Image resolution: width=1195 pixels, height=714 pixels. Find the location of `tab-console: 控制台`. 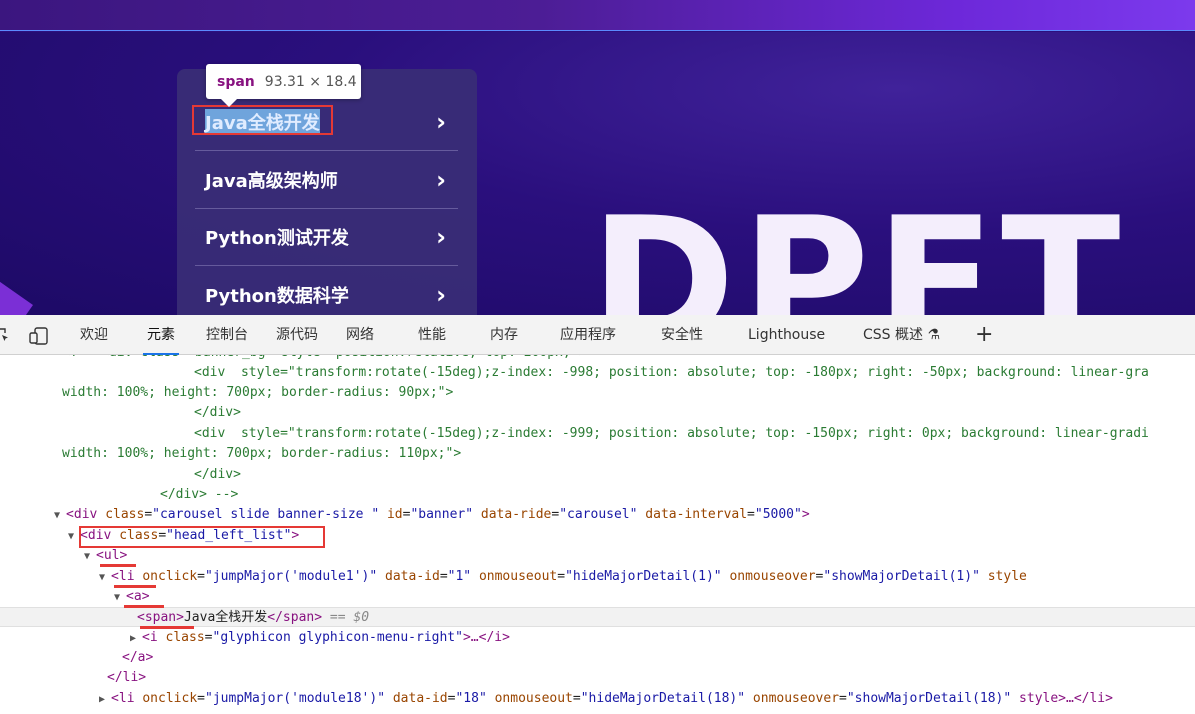

tab-console: 控制台 is located at coordinates (227, 335).